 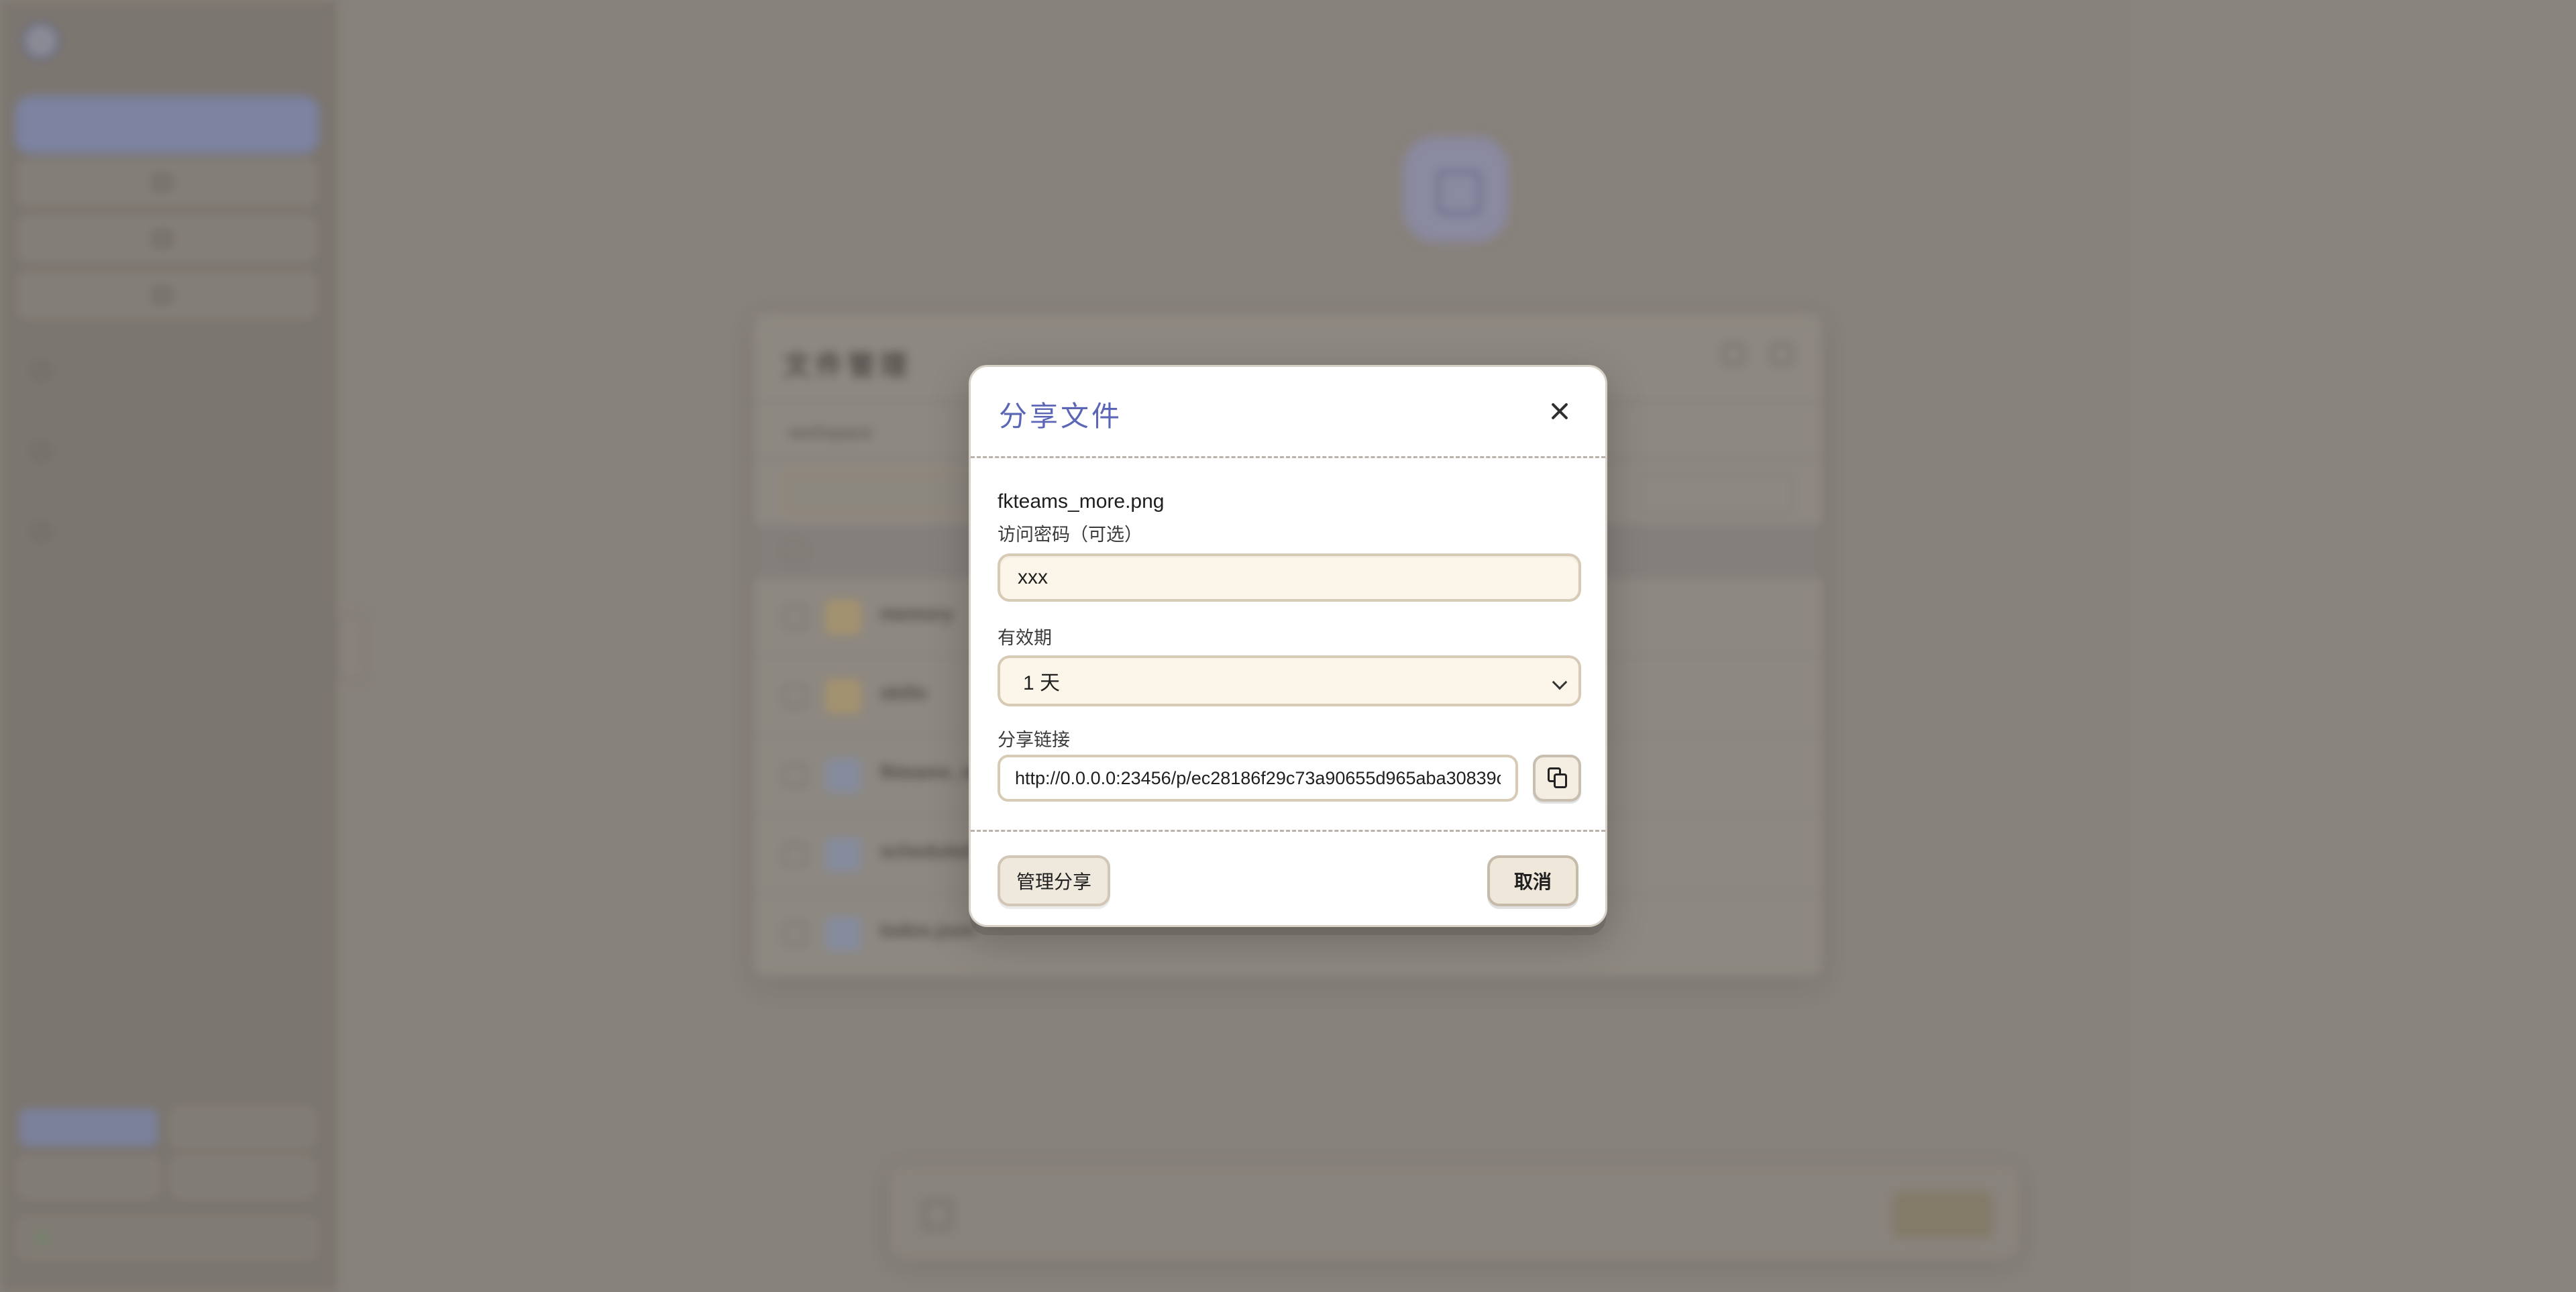 I want to click on copy-icon-front, so click(x=1560, y=780).